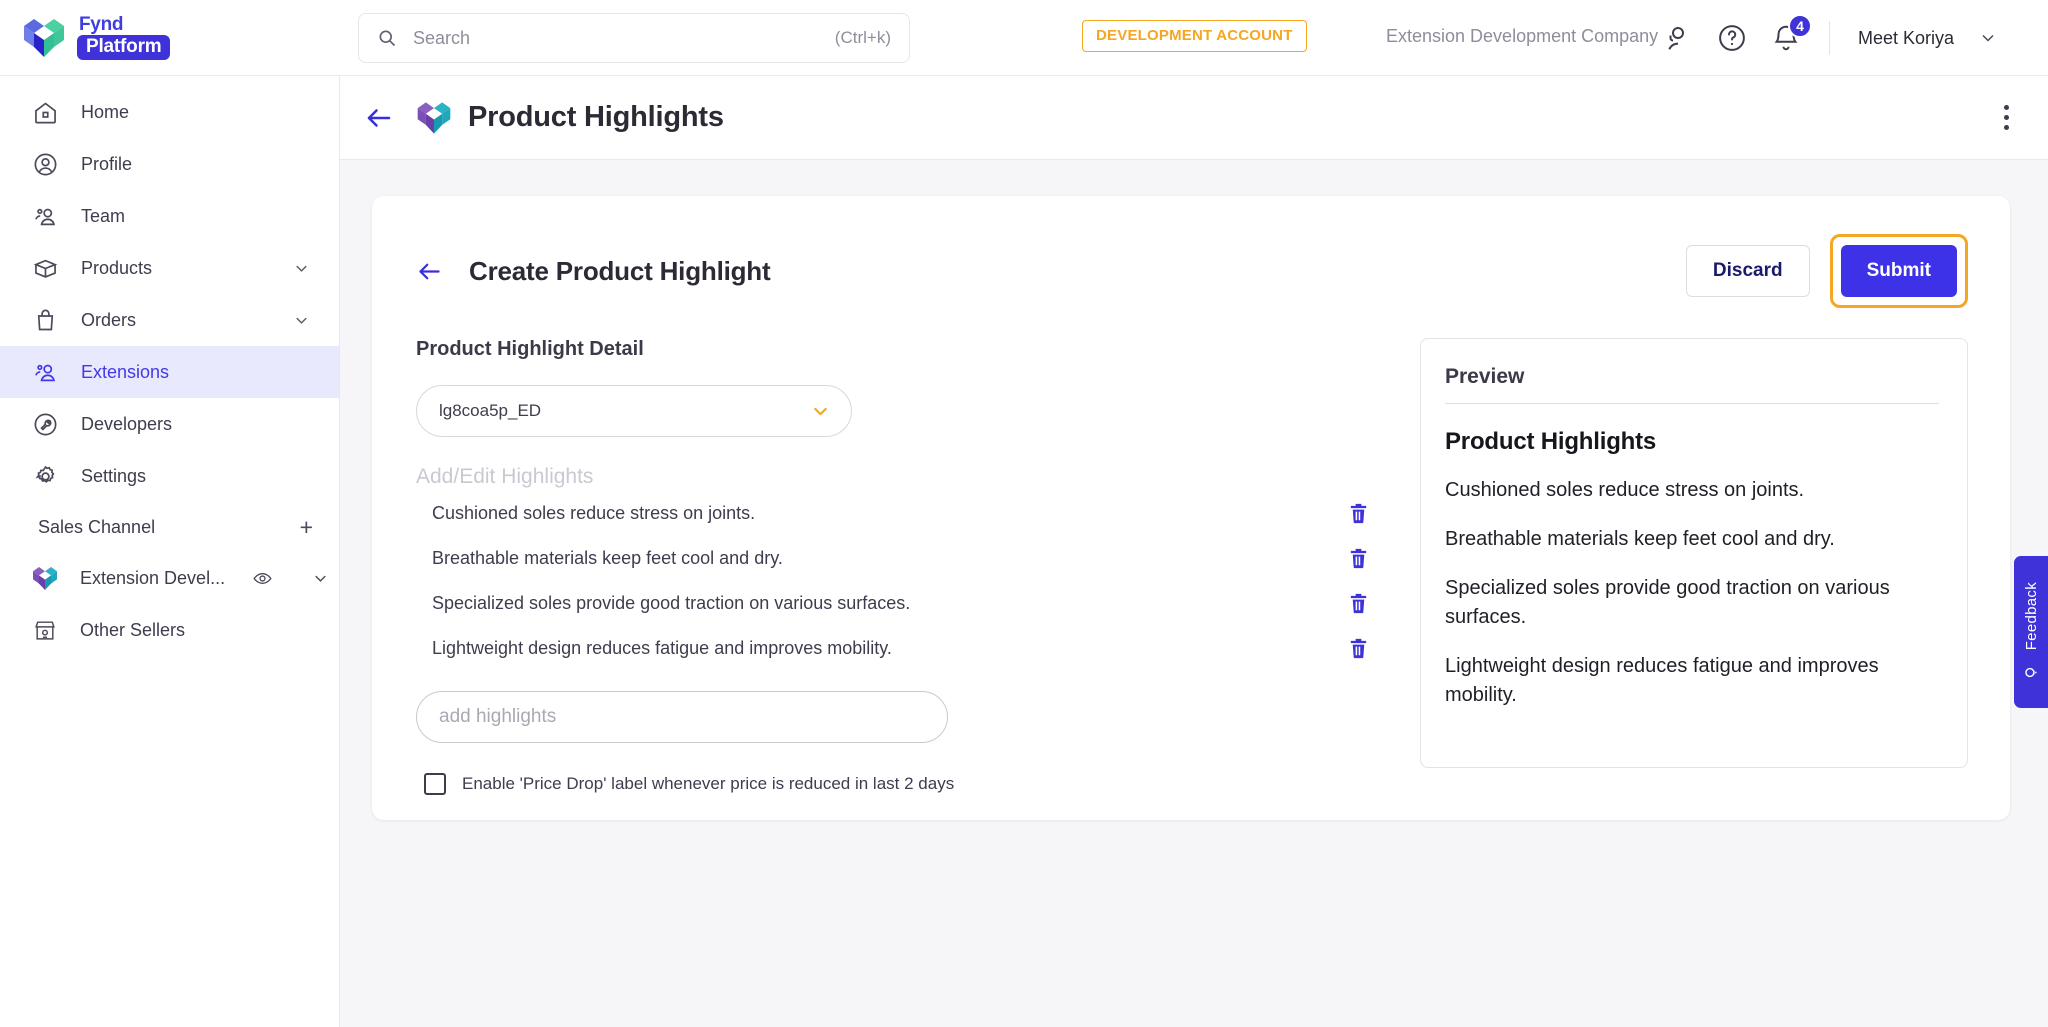 This screenshot has height=1027, width=2048. What do you see at coordinates (1194, 118) in the screenshot?
I see `page-header: Product Highlights` at bounding box center [1194, 118].